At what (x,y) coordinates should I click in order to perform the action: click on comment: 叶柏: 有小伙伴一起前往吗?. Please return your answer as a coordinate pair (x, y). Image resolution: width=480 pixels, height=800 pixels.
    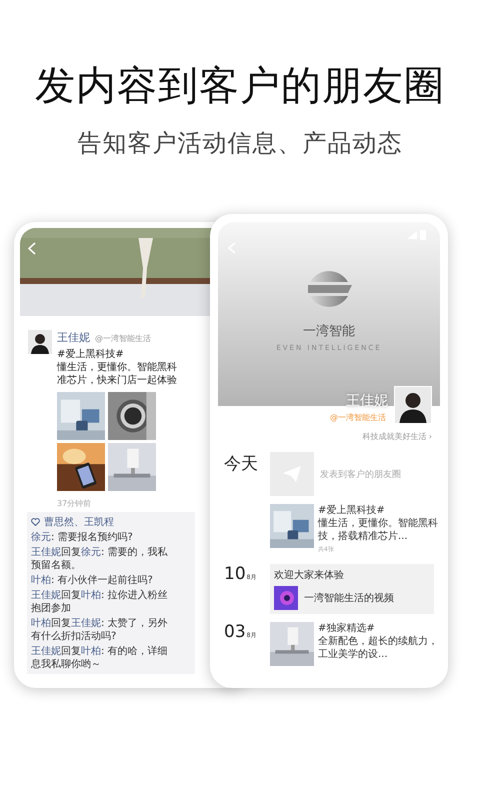
    Looking at the image, I should click on (92, 580).